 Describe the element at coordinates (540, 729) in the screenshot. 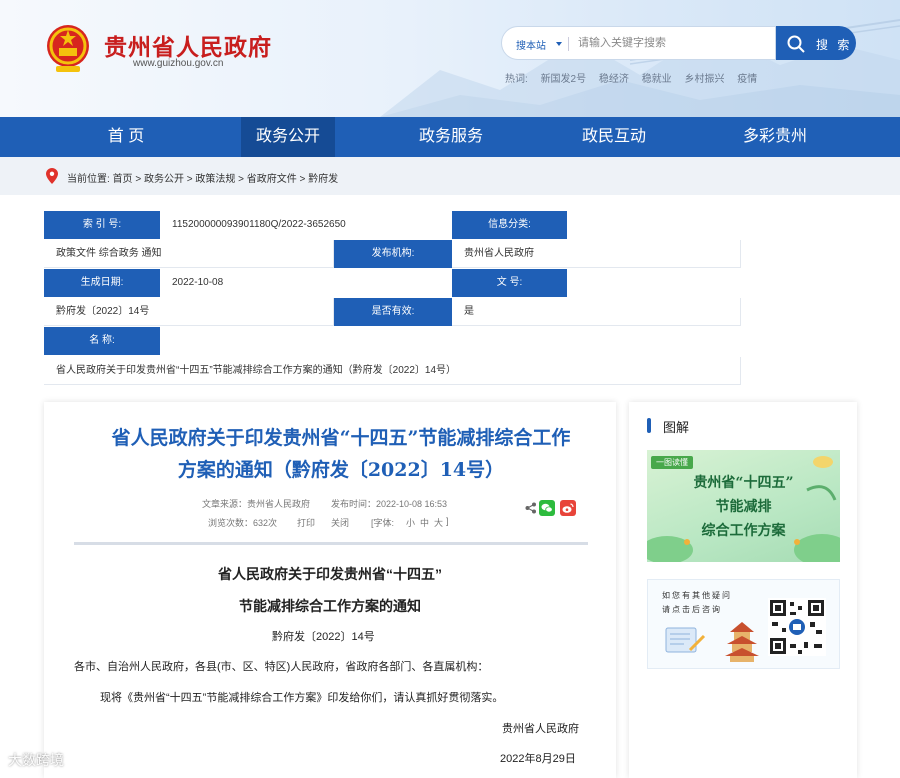

I see `document-signature: 贵州省人民政府` at that location.